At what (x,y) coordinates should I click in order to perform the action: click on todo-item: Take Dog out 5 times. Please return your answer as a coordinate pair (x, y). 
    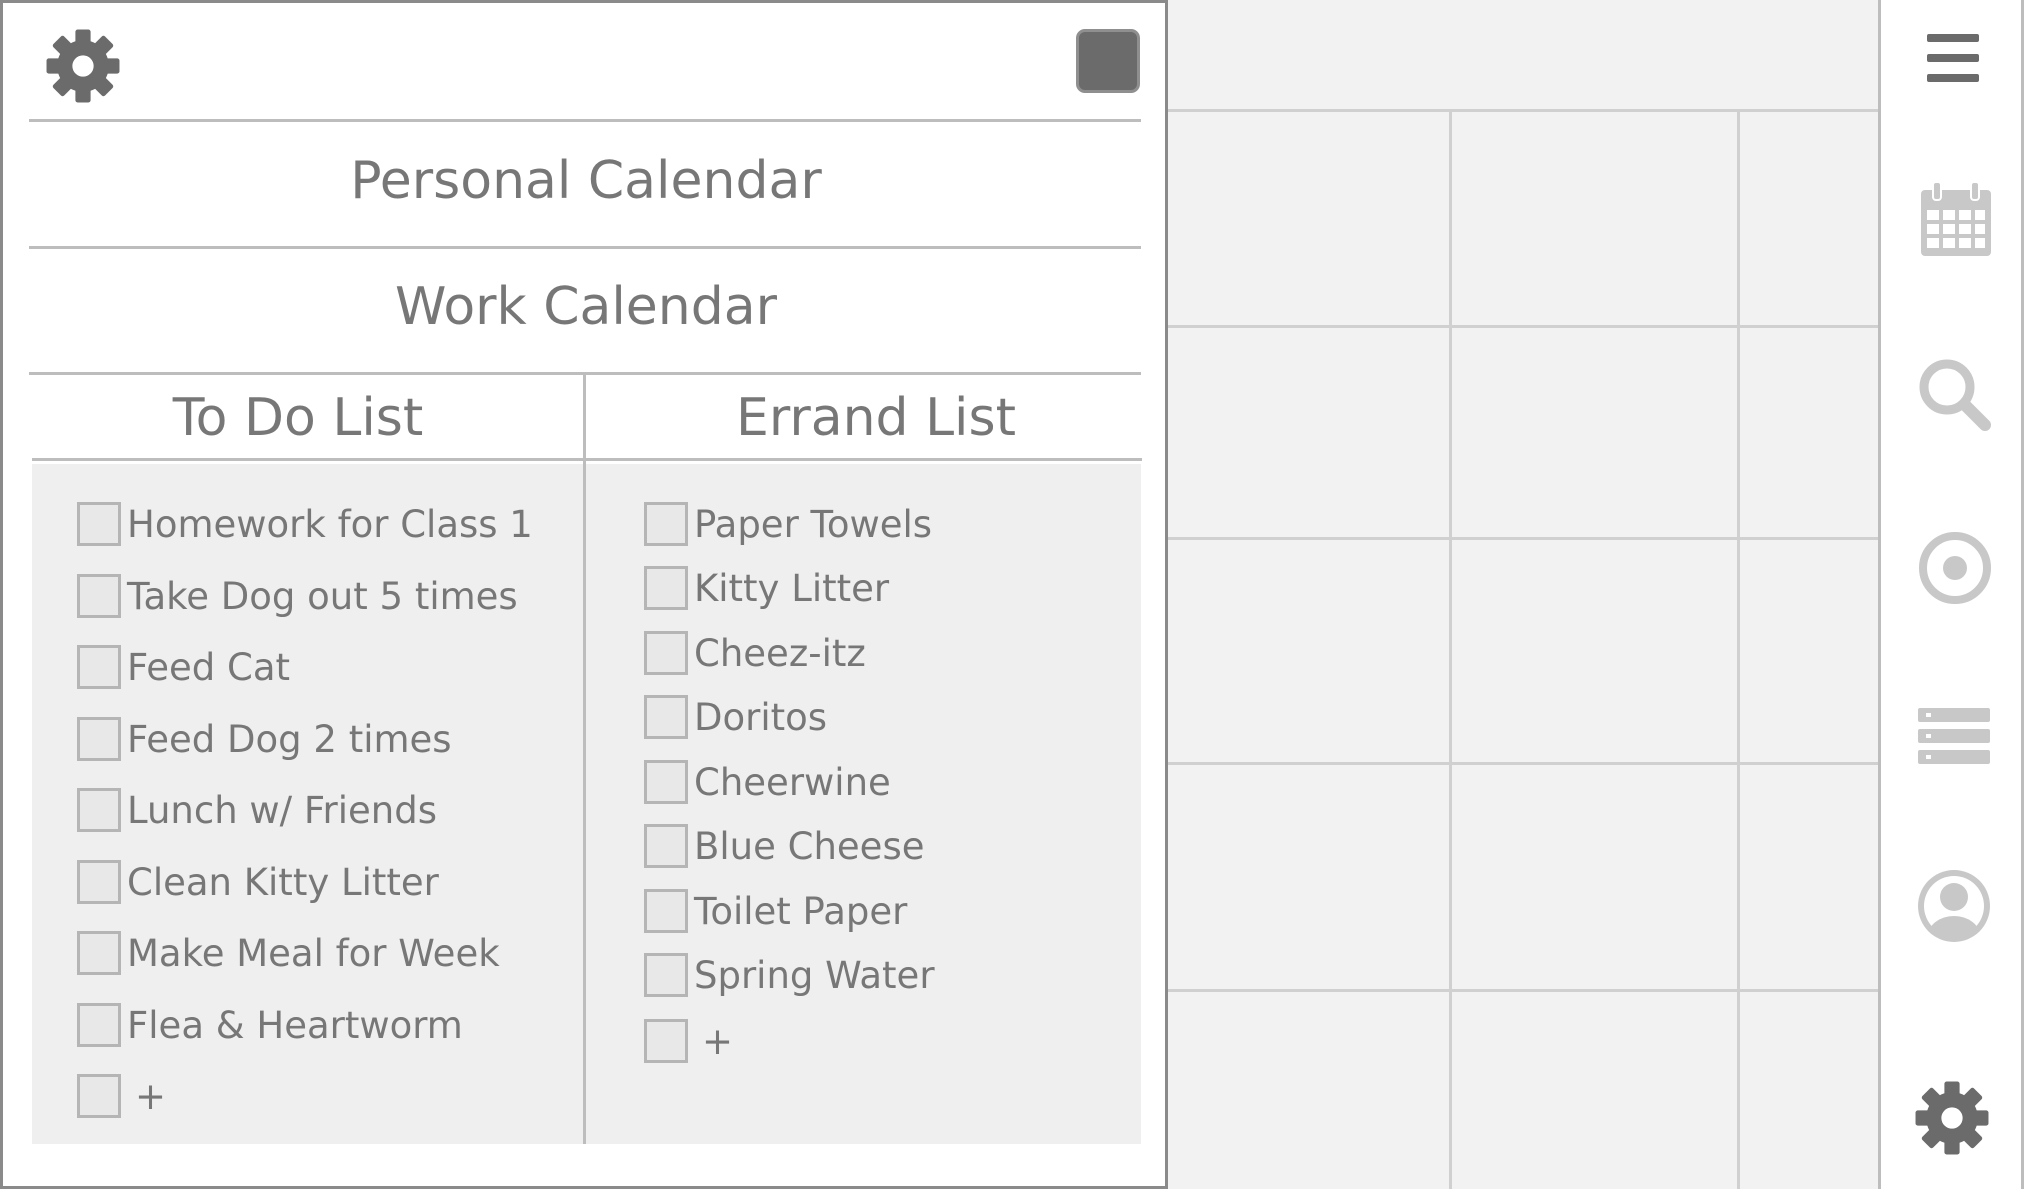
    Looking at the image, I should click on (297, 596).